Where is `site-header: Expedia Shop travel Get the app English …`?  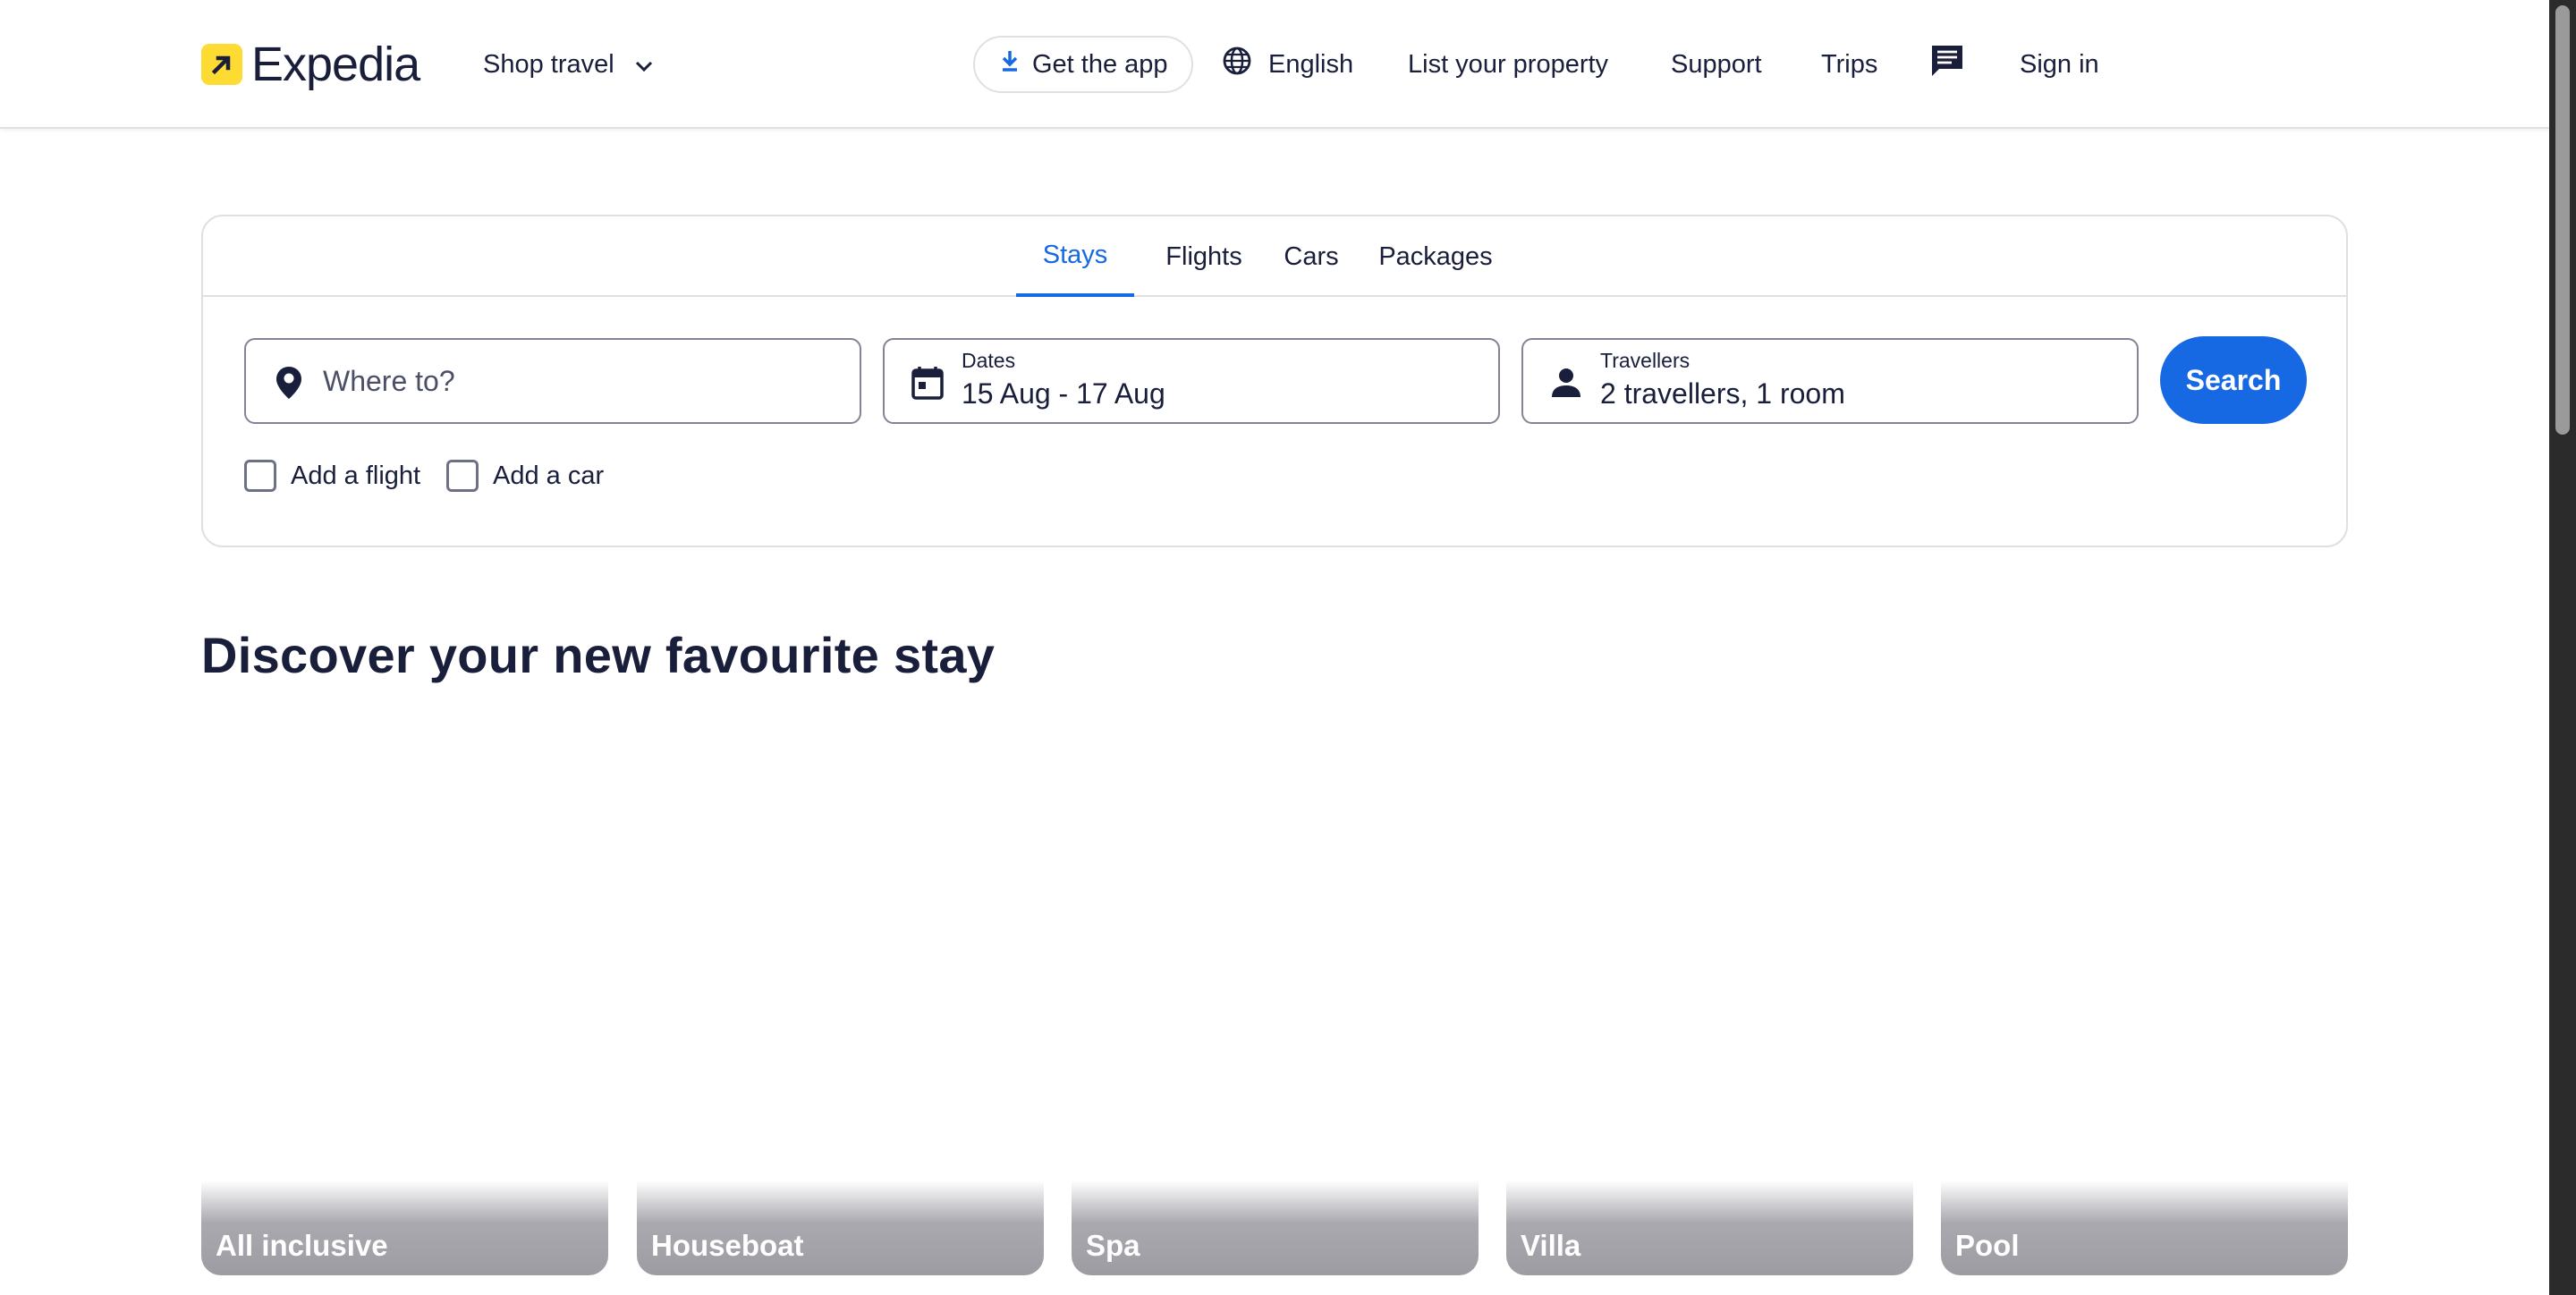 site-header: Expedia Shop travel Get the app English … is located at coordinates (1274, 64).